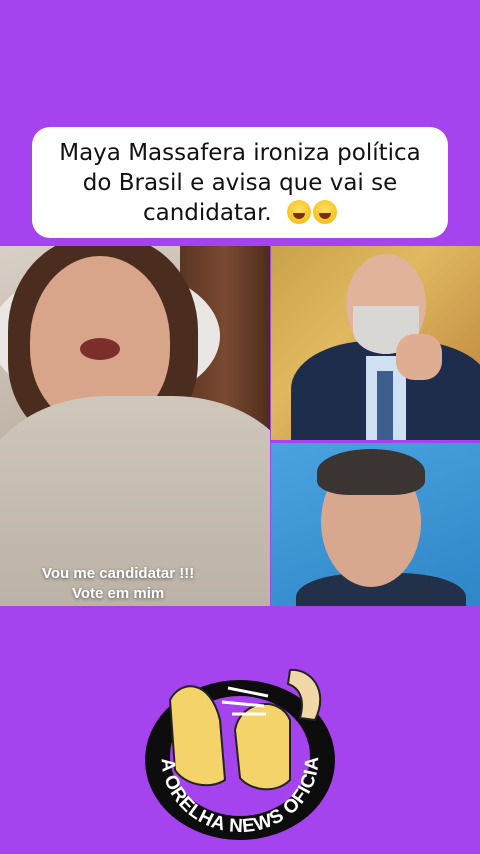 This screenshot has height=854, width=480. I want to click on na-orelha-news-logo: NA ORELHA NEWS OFICIAL, so click(236, 743).